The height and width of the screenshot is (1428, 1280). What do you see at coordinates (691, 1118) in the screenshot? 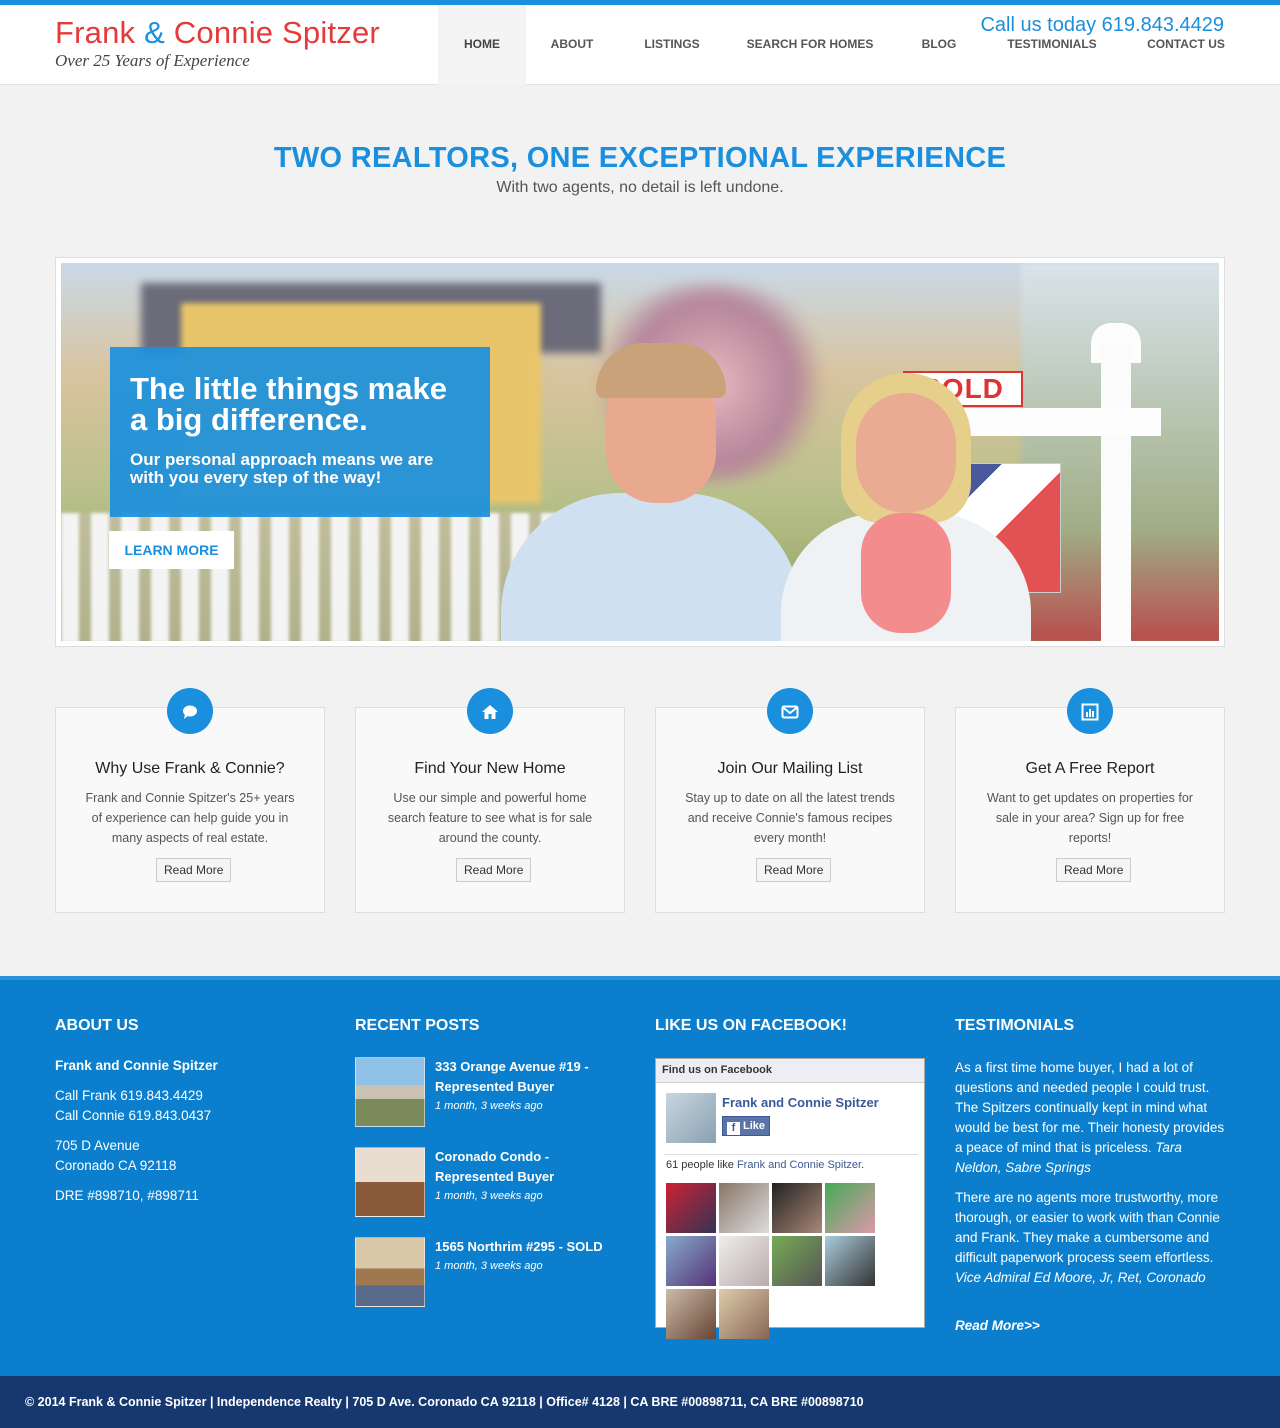
I see `facebook-page-avatar` at bounding box center [691, 1118].